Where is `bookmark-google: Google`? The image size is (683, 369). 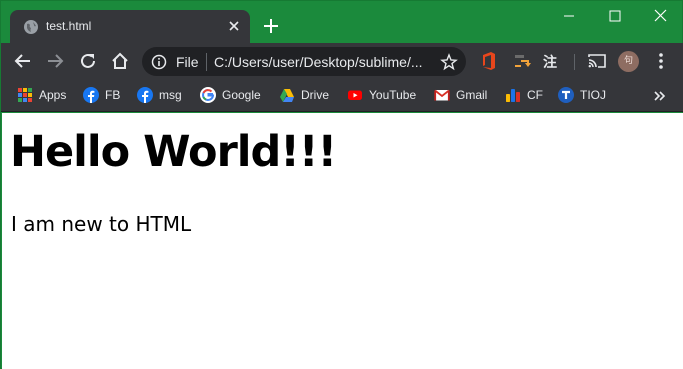 bookmark-google: Google is located at coordinates (233, 96).